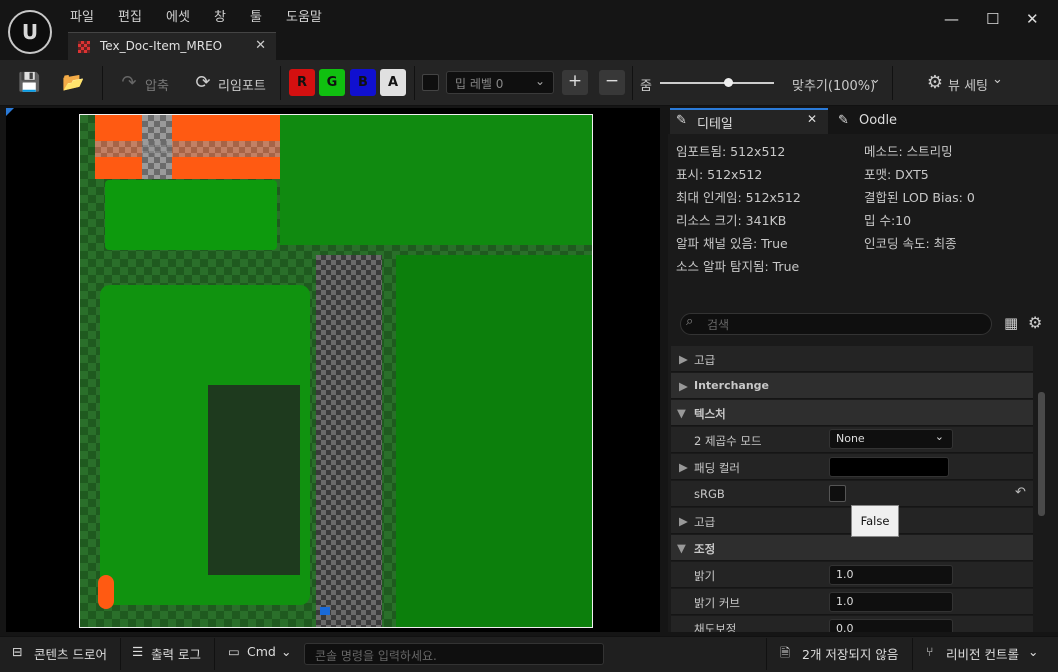  What do you see at coordinates (82, 15) in the screenshot?
I see `menu-file: 파일` at bounding box center [82, 15].